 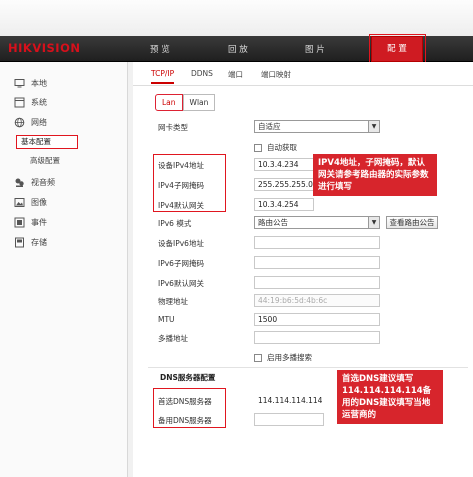 What do you see at coordinates (238, 49) in the screenshot?
I see `nav-playback: 回 放` at bounding box center [238, 49].